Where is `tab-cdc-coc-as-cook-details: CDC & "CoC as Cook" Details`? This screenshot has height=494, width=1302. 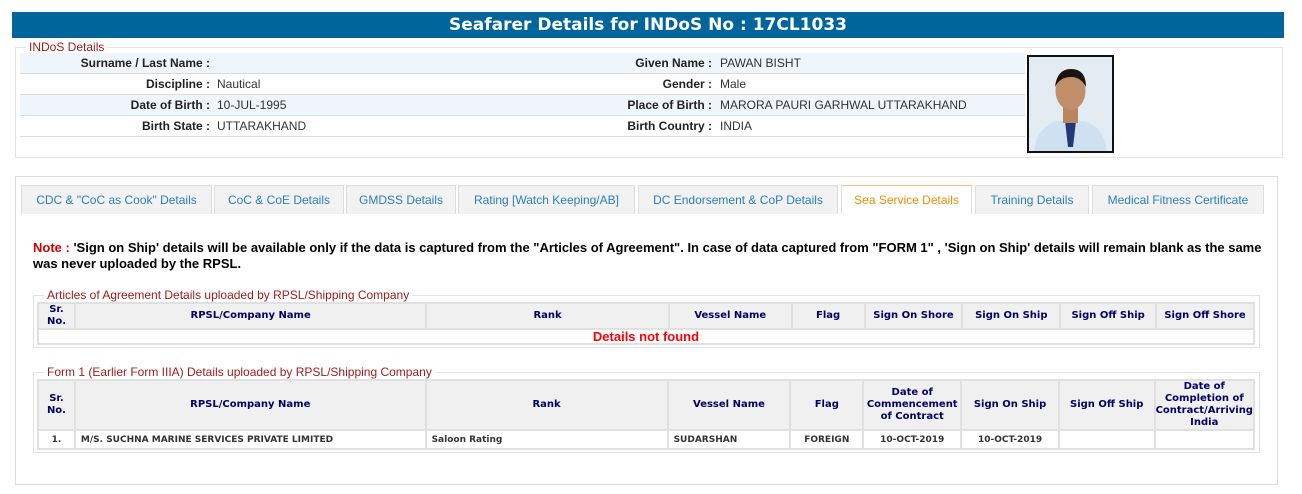
tab-cdc-coc-as-cook-details: CDC & "CoC as Cook" Details is located at coordinates (116, 199).